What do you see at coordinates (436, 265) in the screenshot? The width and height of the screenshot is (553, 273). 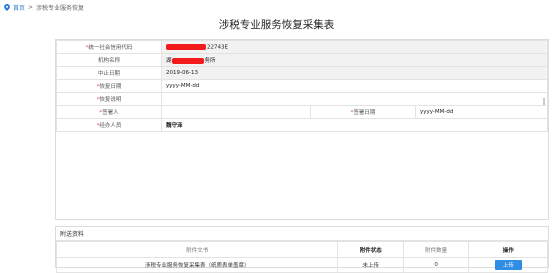 I see `attachment-count: 0` at bounding box center [436, 265].